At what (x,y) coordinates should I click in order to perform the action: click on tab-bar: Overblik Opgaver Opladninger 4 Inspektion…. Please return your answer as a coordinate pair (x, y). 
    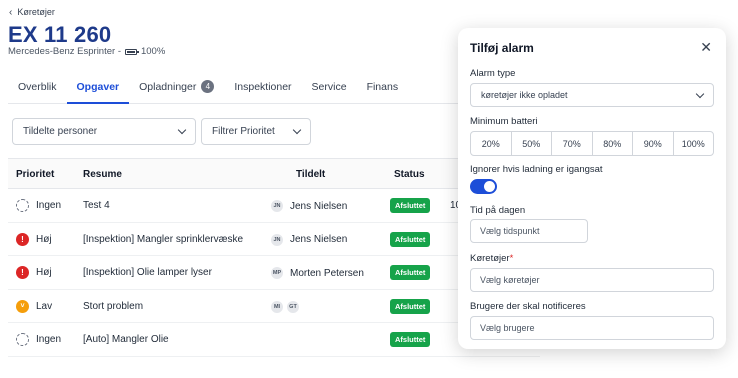
    Looking at the image, I should click on (272, 89).